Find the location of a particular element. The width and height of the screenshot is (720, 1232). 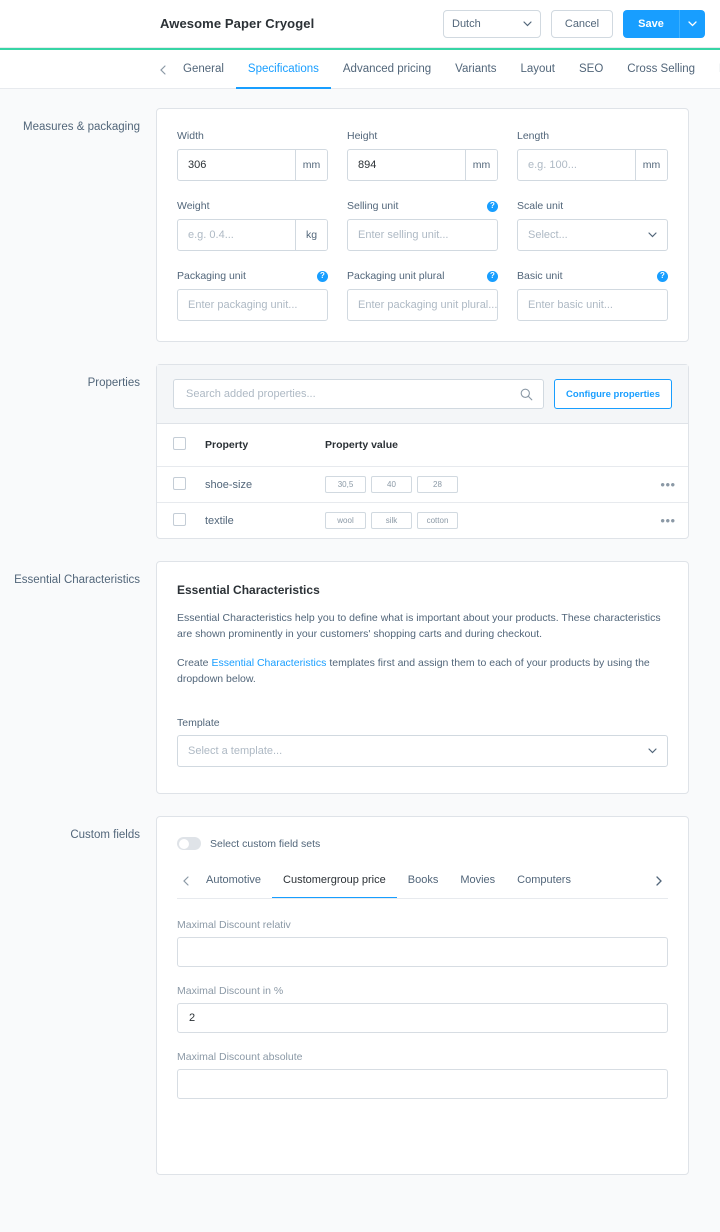

section-label-custom-fields: Custom fields is located at coordinates (105, 835).